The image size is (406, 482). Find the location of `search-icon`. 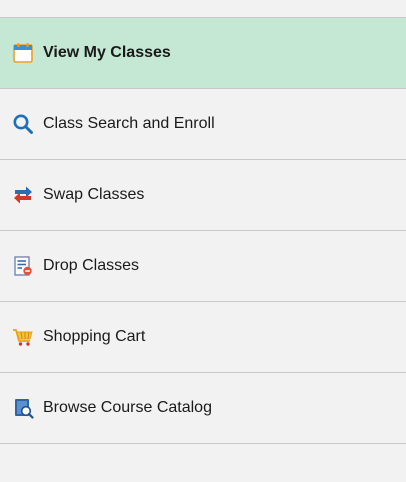

search-icon is located at coordinates (23, 124).